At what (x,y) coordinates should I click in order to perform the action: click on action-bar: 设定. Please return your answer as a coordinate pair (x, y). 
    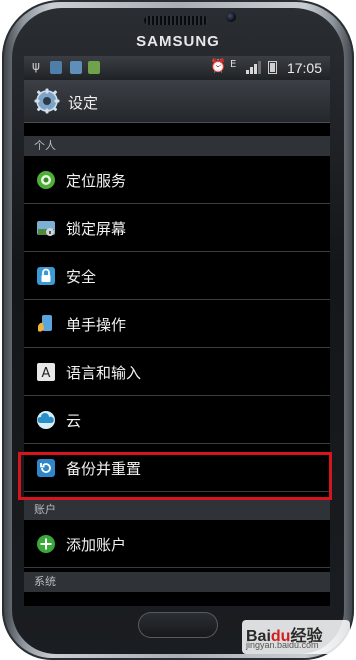
    Looking at the image, I should click on (177, 101).